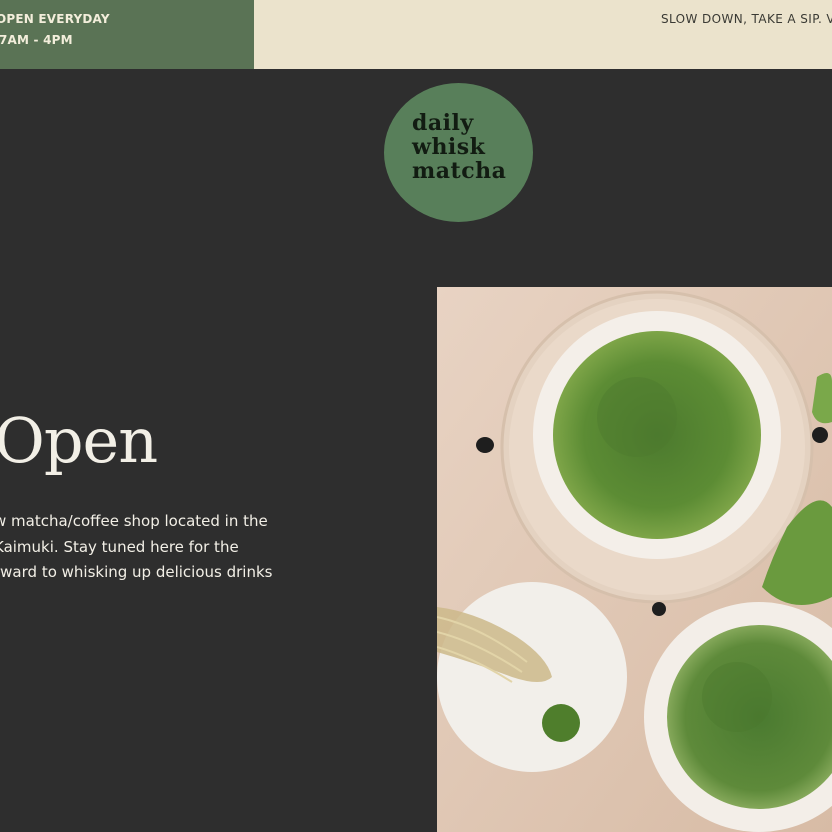 This screenshot has height=832, width=832. What do you see at coordinates (459, 171) in the screenshot?
I see `logo-line-matcha: matcha` at bounding box center [459, 171].